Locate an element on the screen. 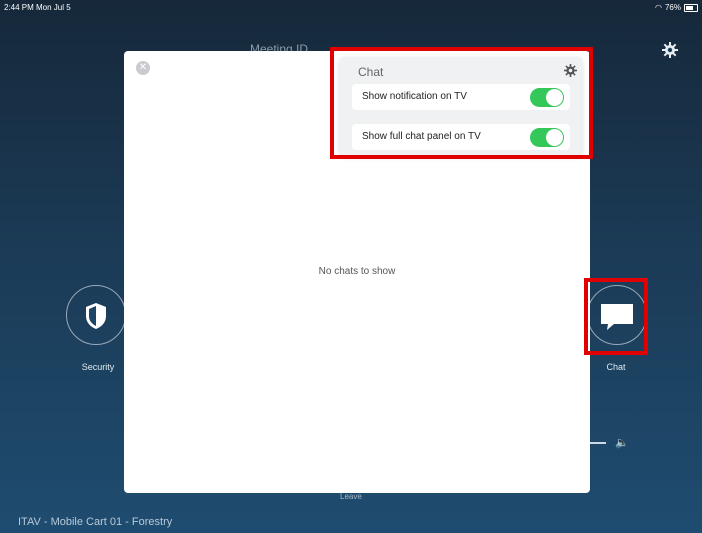  close-icon: ✕ is located at coordinates (143, 67).